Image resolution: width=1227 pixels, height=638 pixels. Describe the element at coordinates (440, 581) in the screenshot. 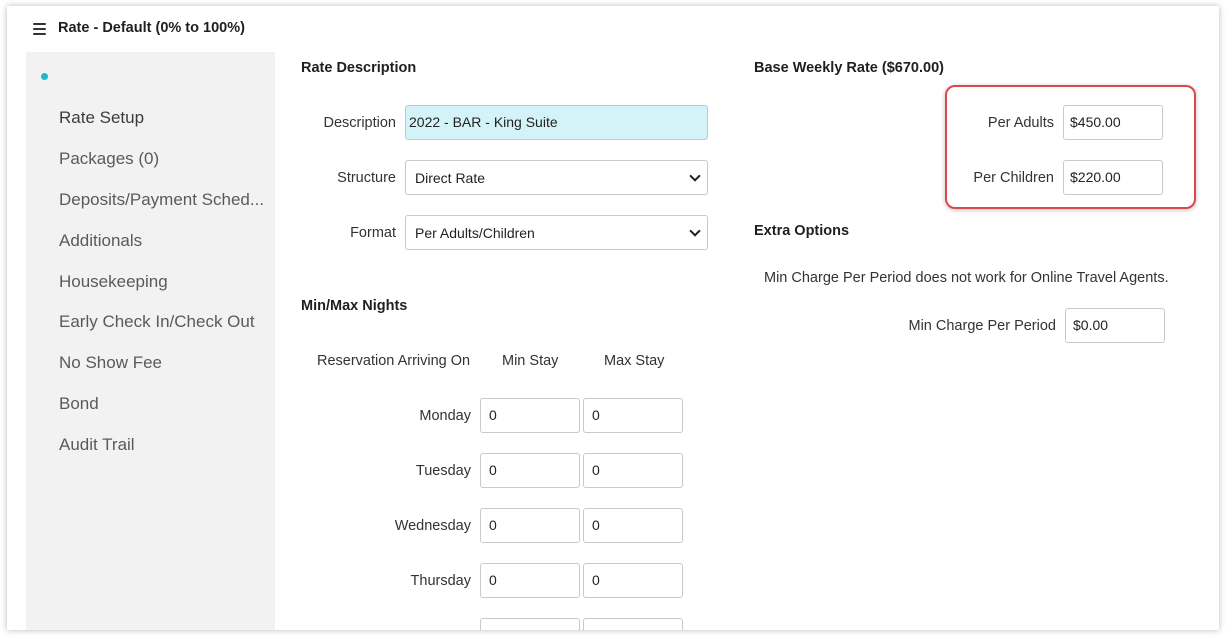

I see `day-label: Thursday` at that location.